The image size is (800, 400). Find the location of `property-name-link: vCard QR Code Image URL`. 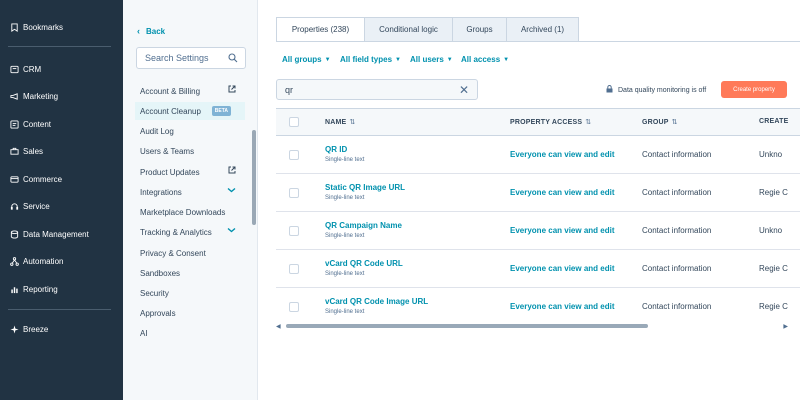

property-name-link: vCard QR Code Image URL is located at coordinates (376, 301).